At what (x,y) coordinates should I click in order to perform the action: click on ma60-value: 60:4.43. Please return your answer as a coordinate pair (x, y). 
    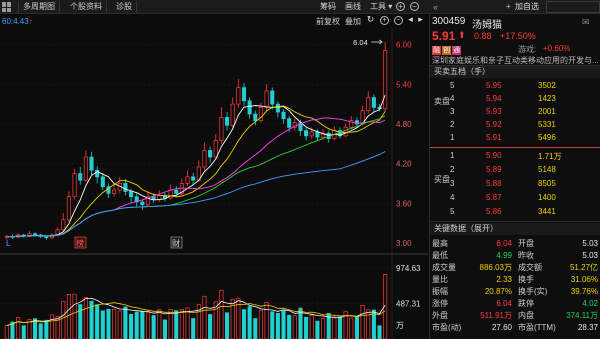
    Looking at the image, I should click on (15, 21).